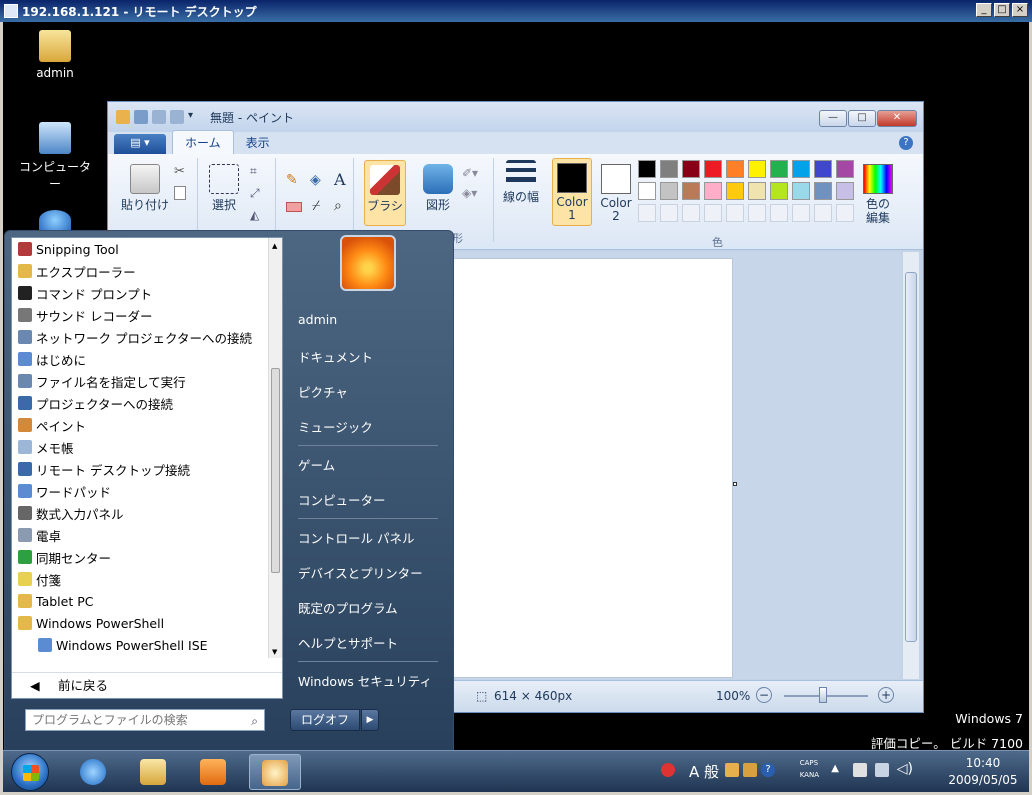  I want to click on volume-icon: ◁), so click(905, 769).